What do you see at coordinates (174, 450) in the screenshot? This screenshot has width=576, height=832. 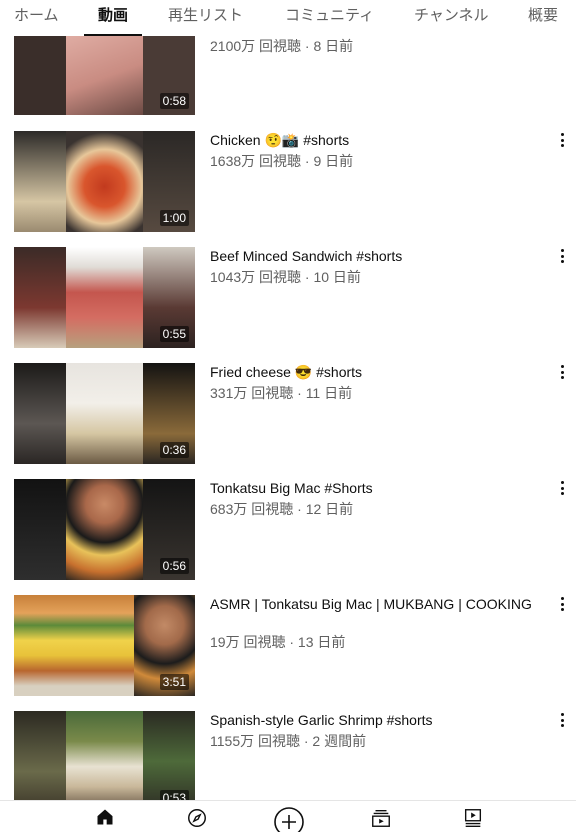 I see `video-duration: 0:36` at bounding box center [174, 450].